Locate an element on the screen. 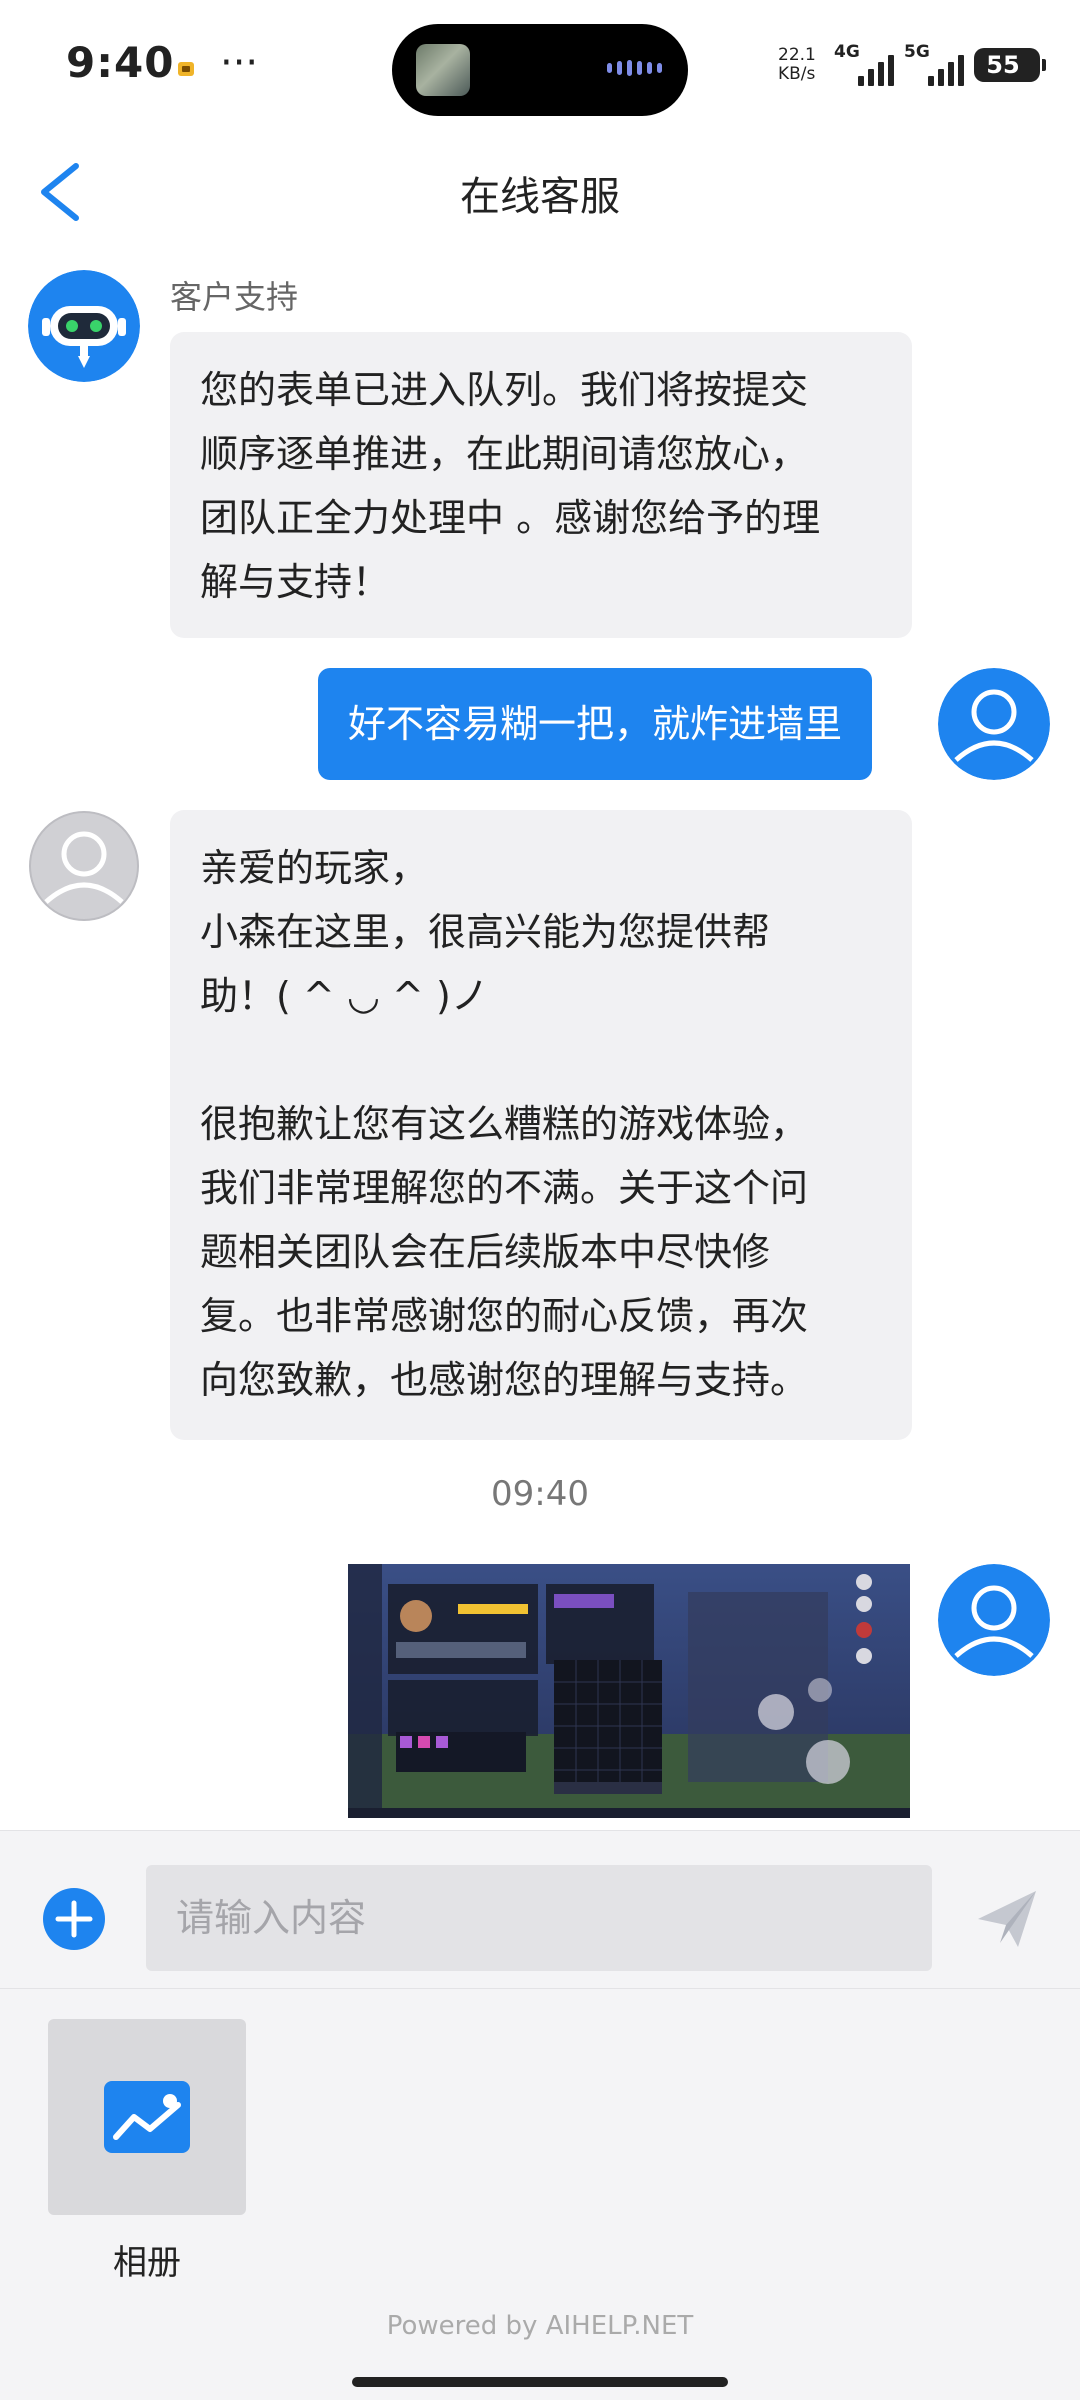 This screenshot has width=1080, height=2400. message-input-bar is located at coordinates (540, 1909).